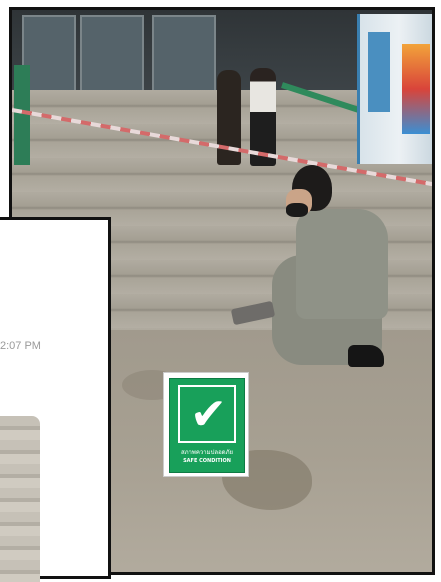  I want to click on green-railing, so click(22, 115).